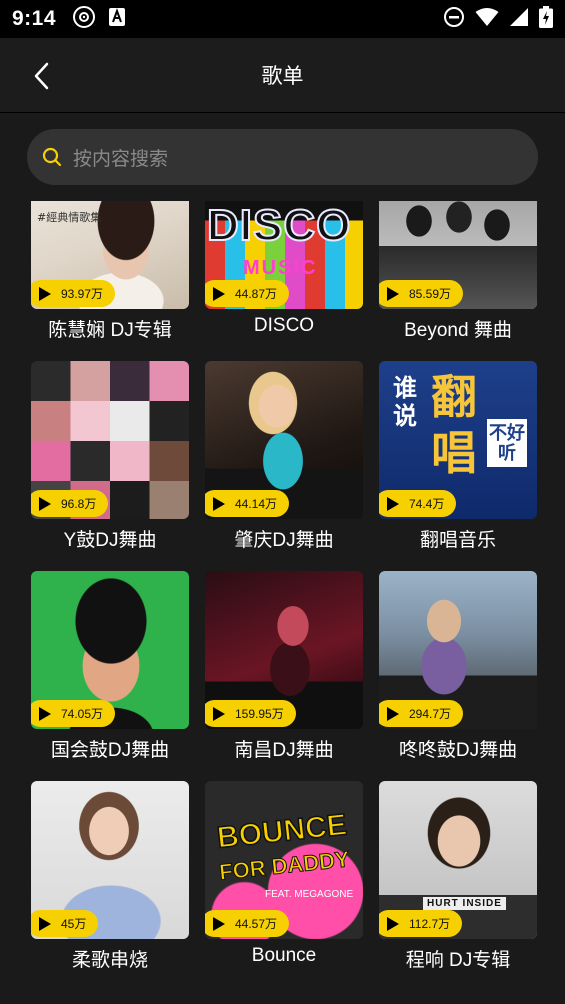 The image size is (565, 1004). I want to click on playlist-cover: 85.59万, so click(458, 255).